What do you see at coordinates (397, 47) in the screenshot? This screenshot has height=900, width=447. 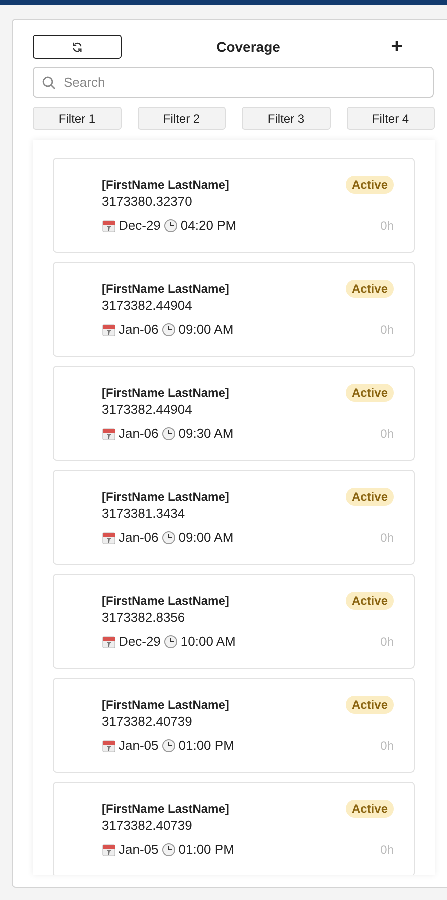 I see `add-button: +` at bounding box center [397, 47].